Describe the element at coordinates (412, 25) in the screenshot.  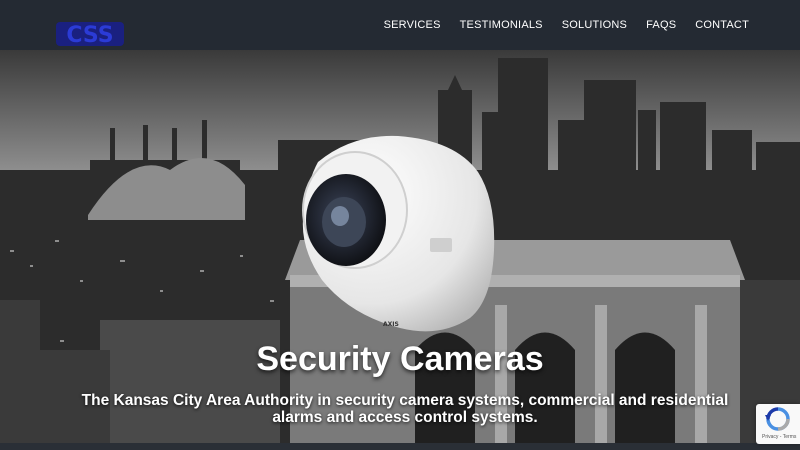
I see `nav-services: SERVICES` at that location.